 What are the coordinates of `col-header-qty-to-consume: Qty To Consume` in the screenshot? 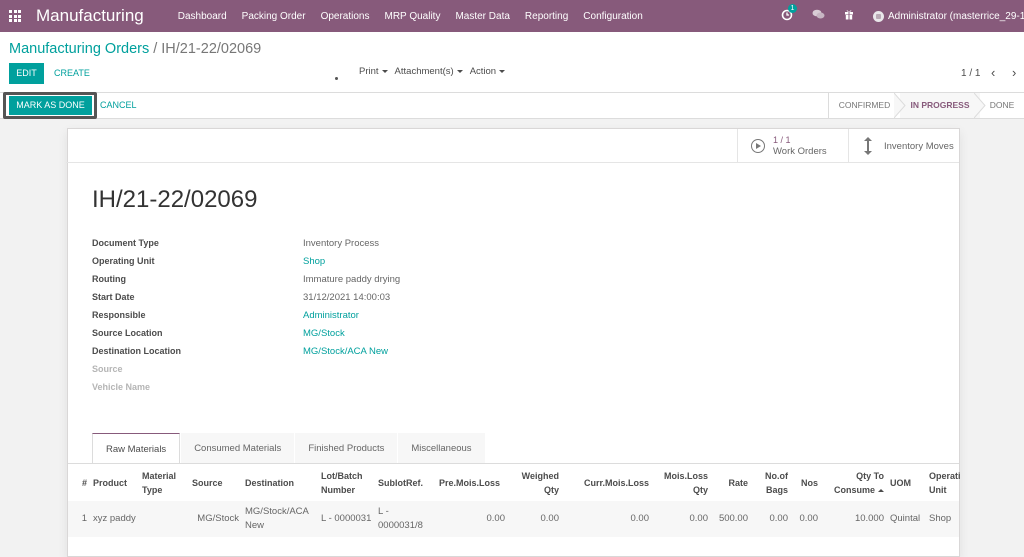 It's located at (854, 482).